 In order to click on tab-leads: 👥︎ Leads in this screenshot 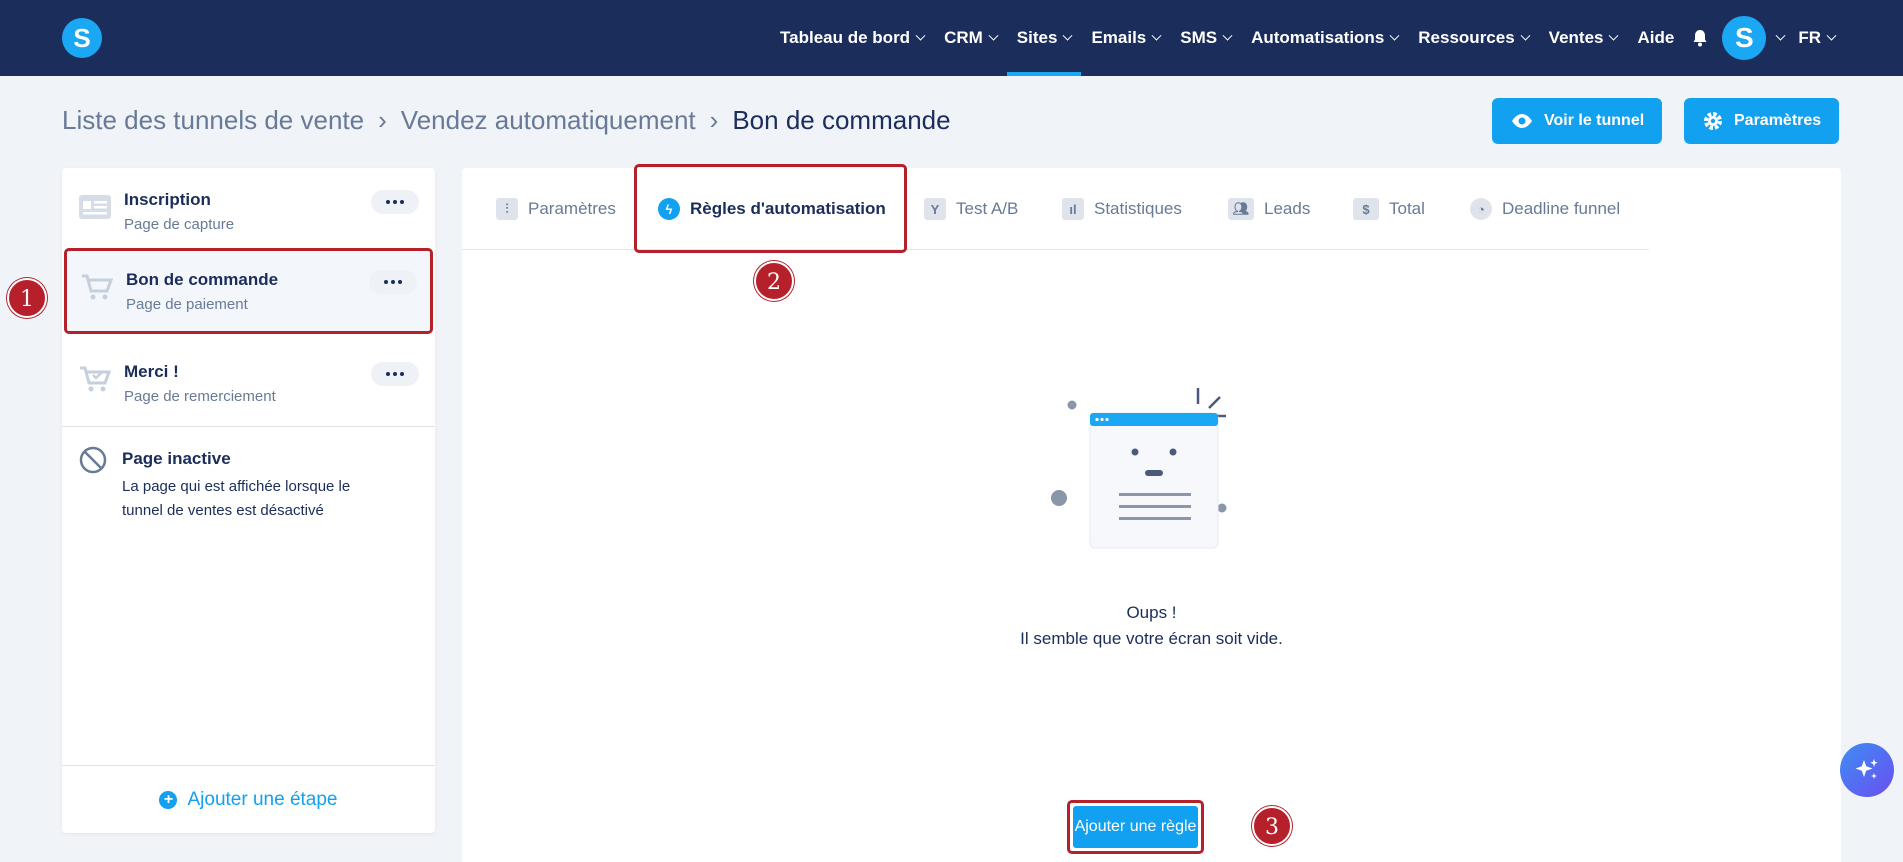, I will do `click(1269, 209)`.